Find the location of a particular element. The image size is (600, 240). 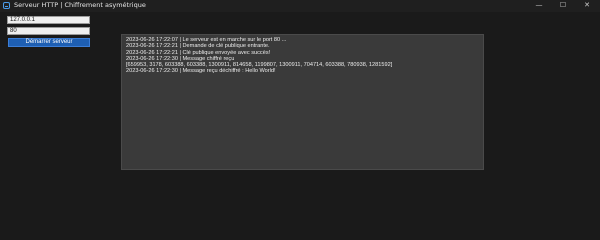

minimize-button: — is located at coordinates (539, 6).